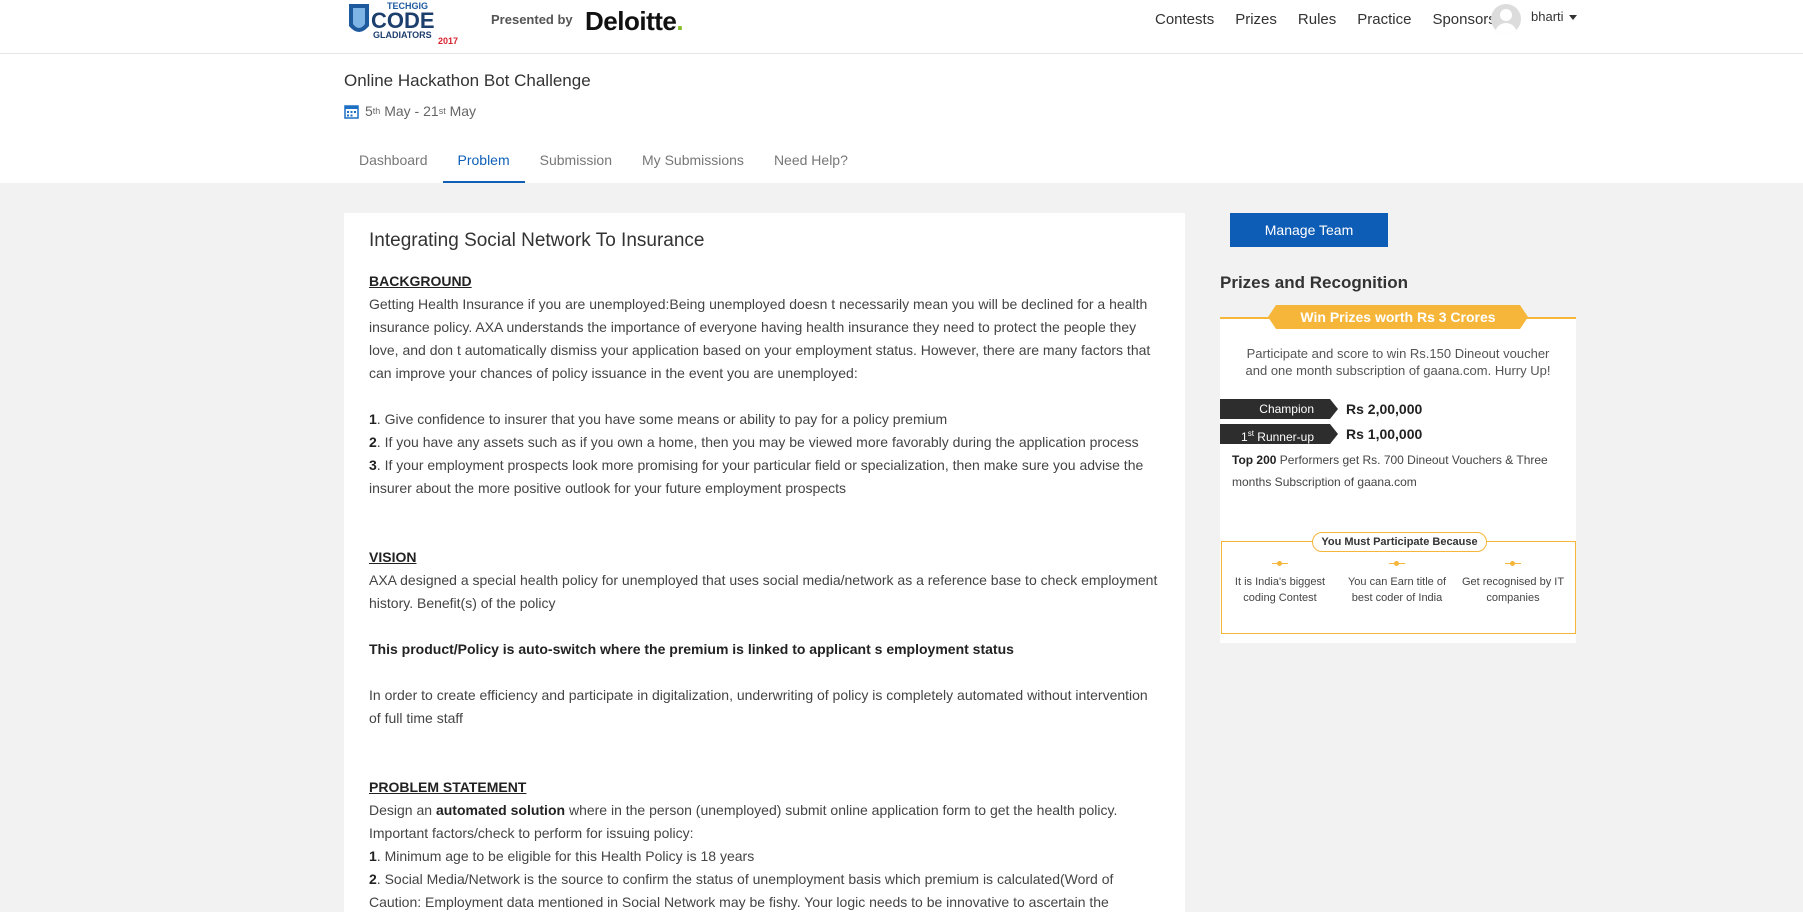 Image resolution: width=1803 pixels, height=912 pixels. Describe the element at coordinates (431, 111) in the screenshot. I see `date-end-day: 21` at that location.